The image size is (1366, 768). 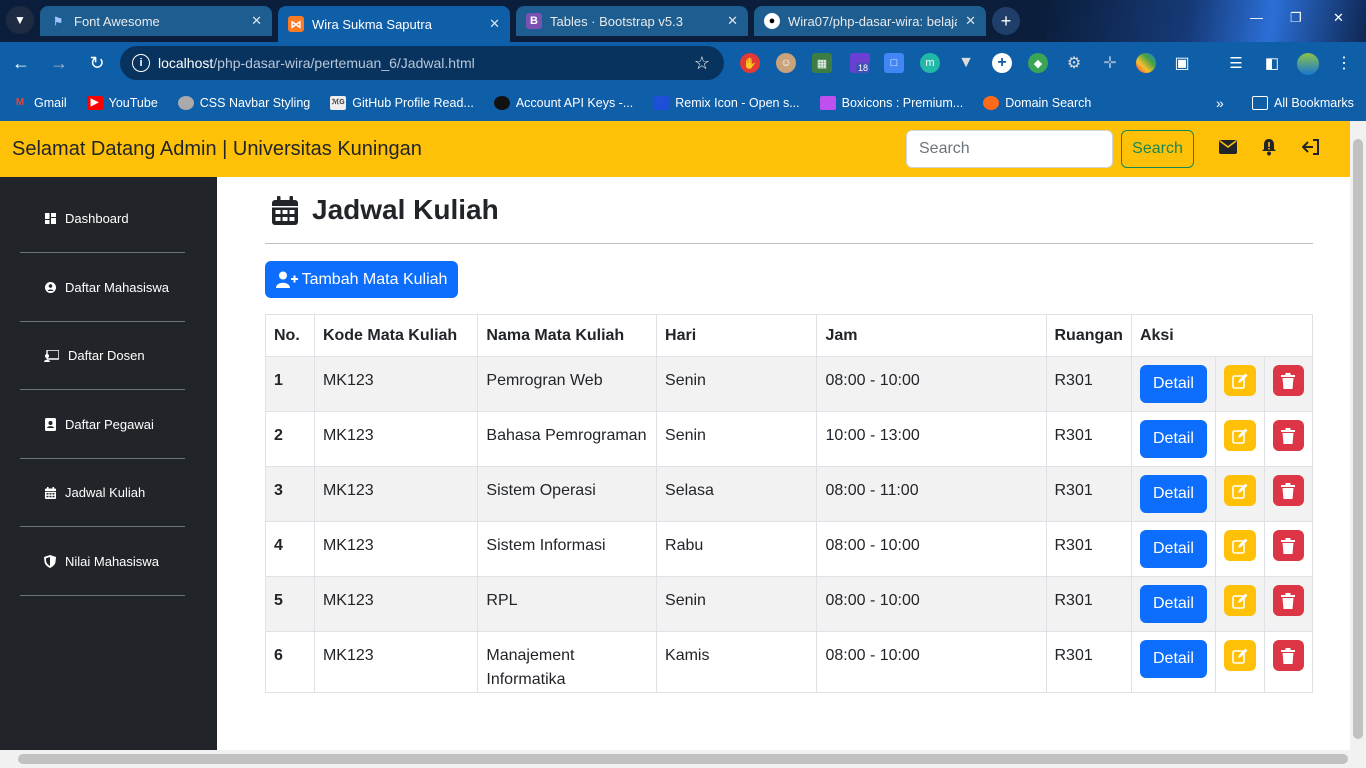 I want to click on extensions-puzzle-icon: ▣, so click(x=1182, y=63).